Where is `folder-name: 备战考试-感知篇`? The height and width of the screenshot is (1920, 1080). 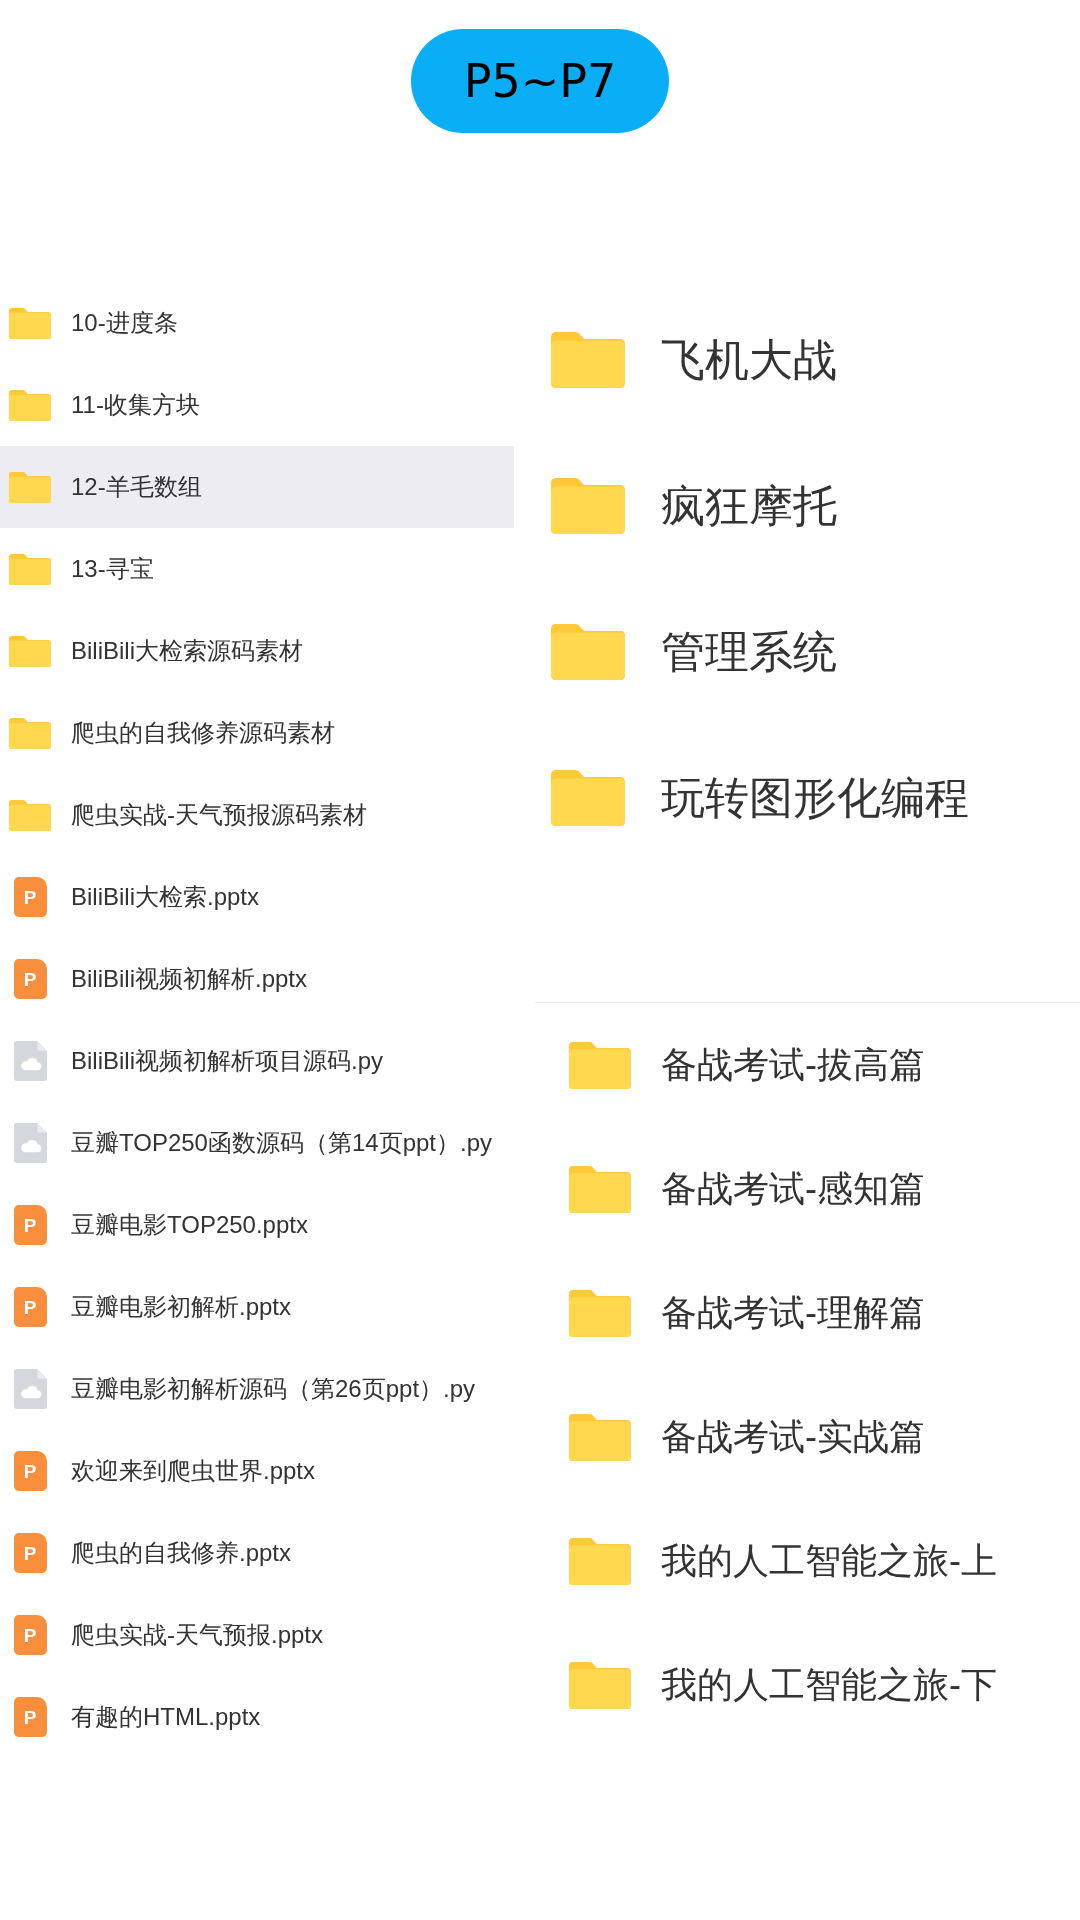
folder-name: 备战考试-感知篇 is located at coordinates (793, 1189).